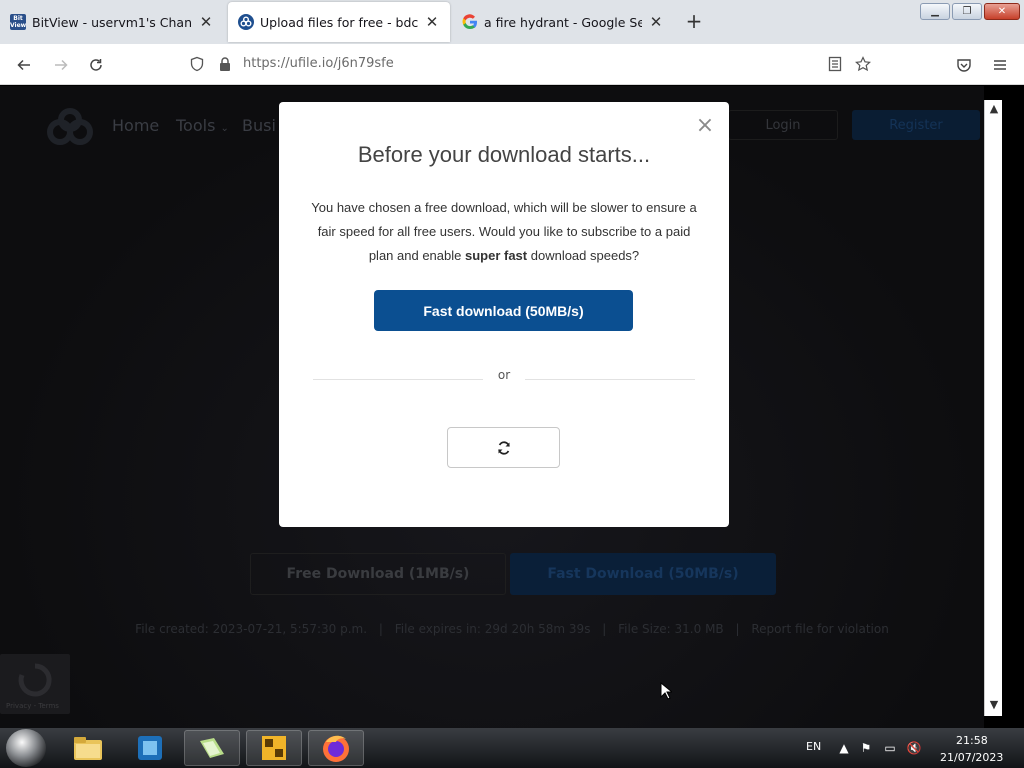 Image resolution: width=1024 pixels, height=768 pixels. Describe the element at coordinates (1013, 407) in the screenshot. I see `scroll-gutter` at that location.